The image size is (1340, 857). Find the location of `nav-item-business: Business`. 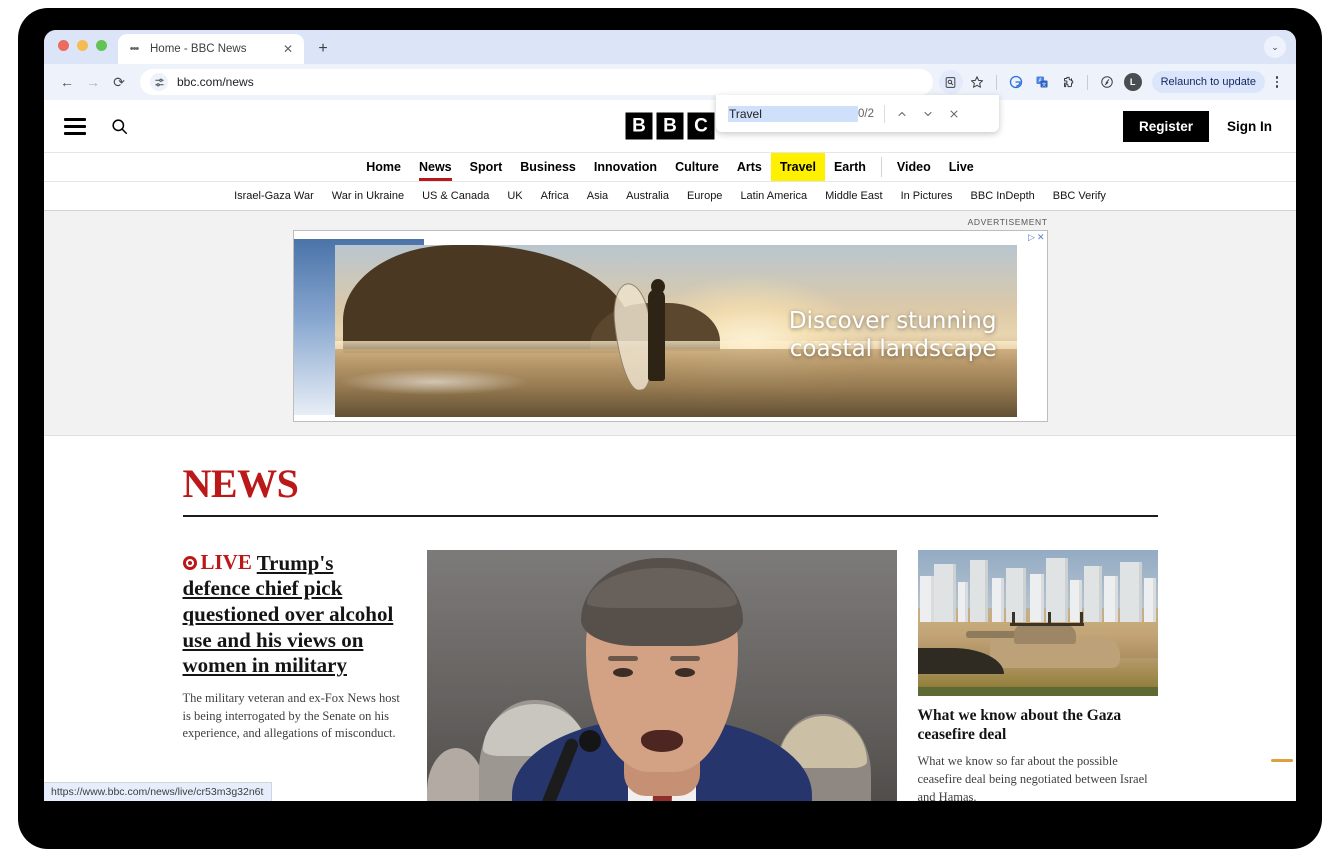

nav-item-business: Business is located at coordinates (548, 167).